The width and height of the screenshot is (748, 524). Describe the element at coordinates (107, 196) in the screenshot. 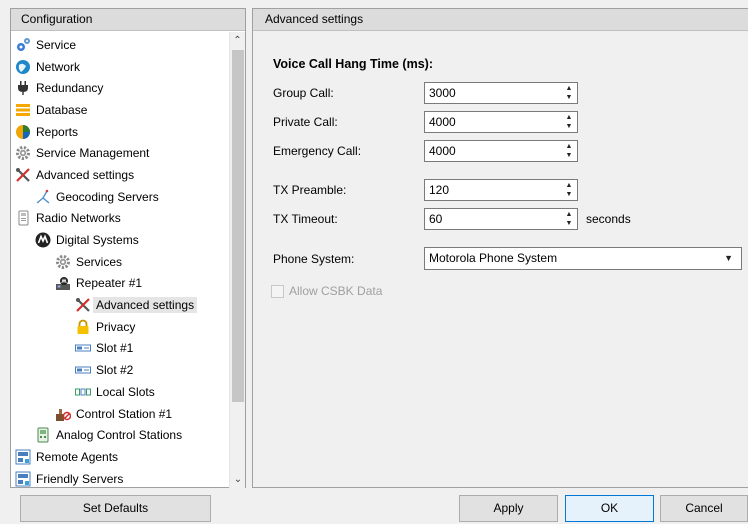

I see `tree-item-label: Geocoding Servers` at that location.